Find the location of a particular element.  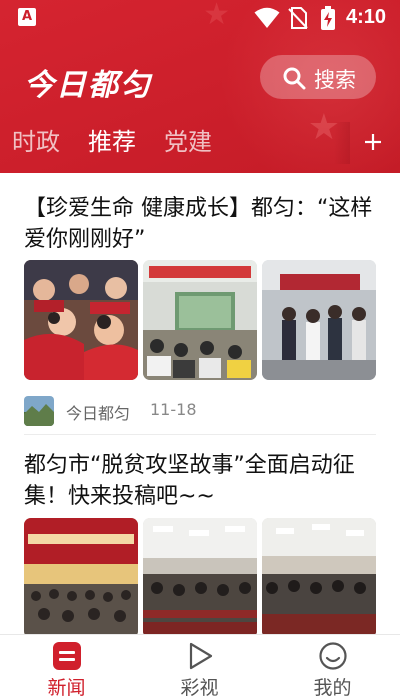

nav-label: 彩视 is located at coordinates (199, 688).